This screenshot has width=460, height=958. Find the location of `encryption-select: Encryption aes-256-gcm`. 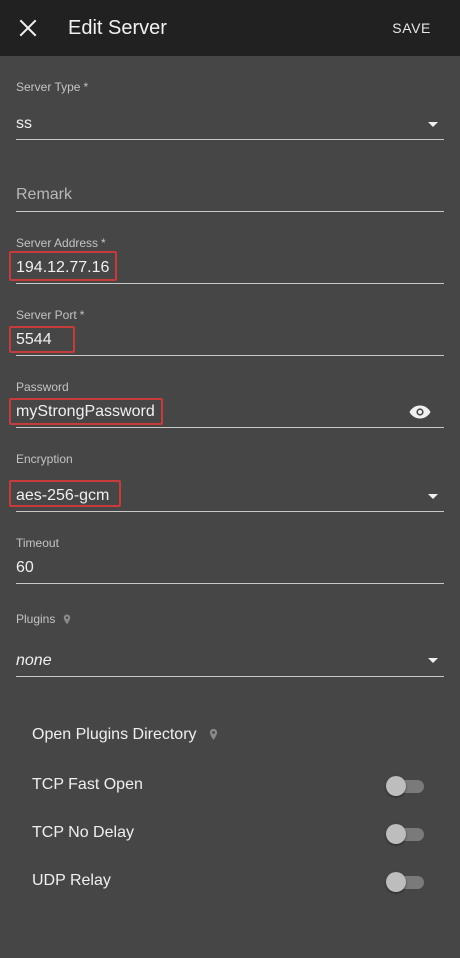

encryption-select: Encryption aes-256-gcm is located at coordinates (226, 483).